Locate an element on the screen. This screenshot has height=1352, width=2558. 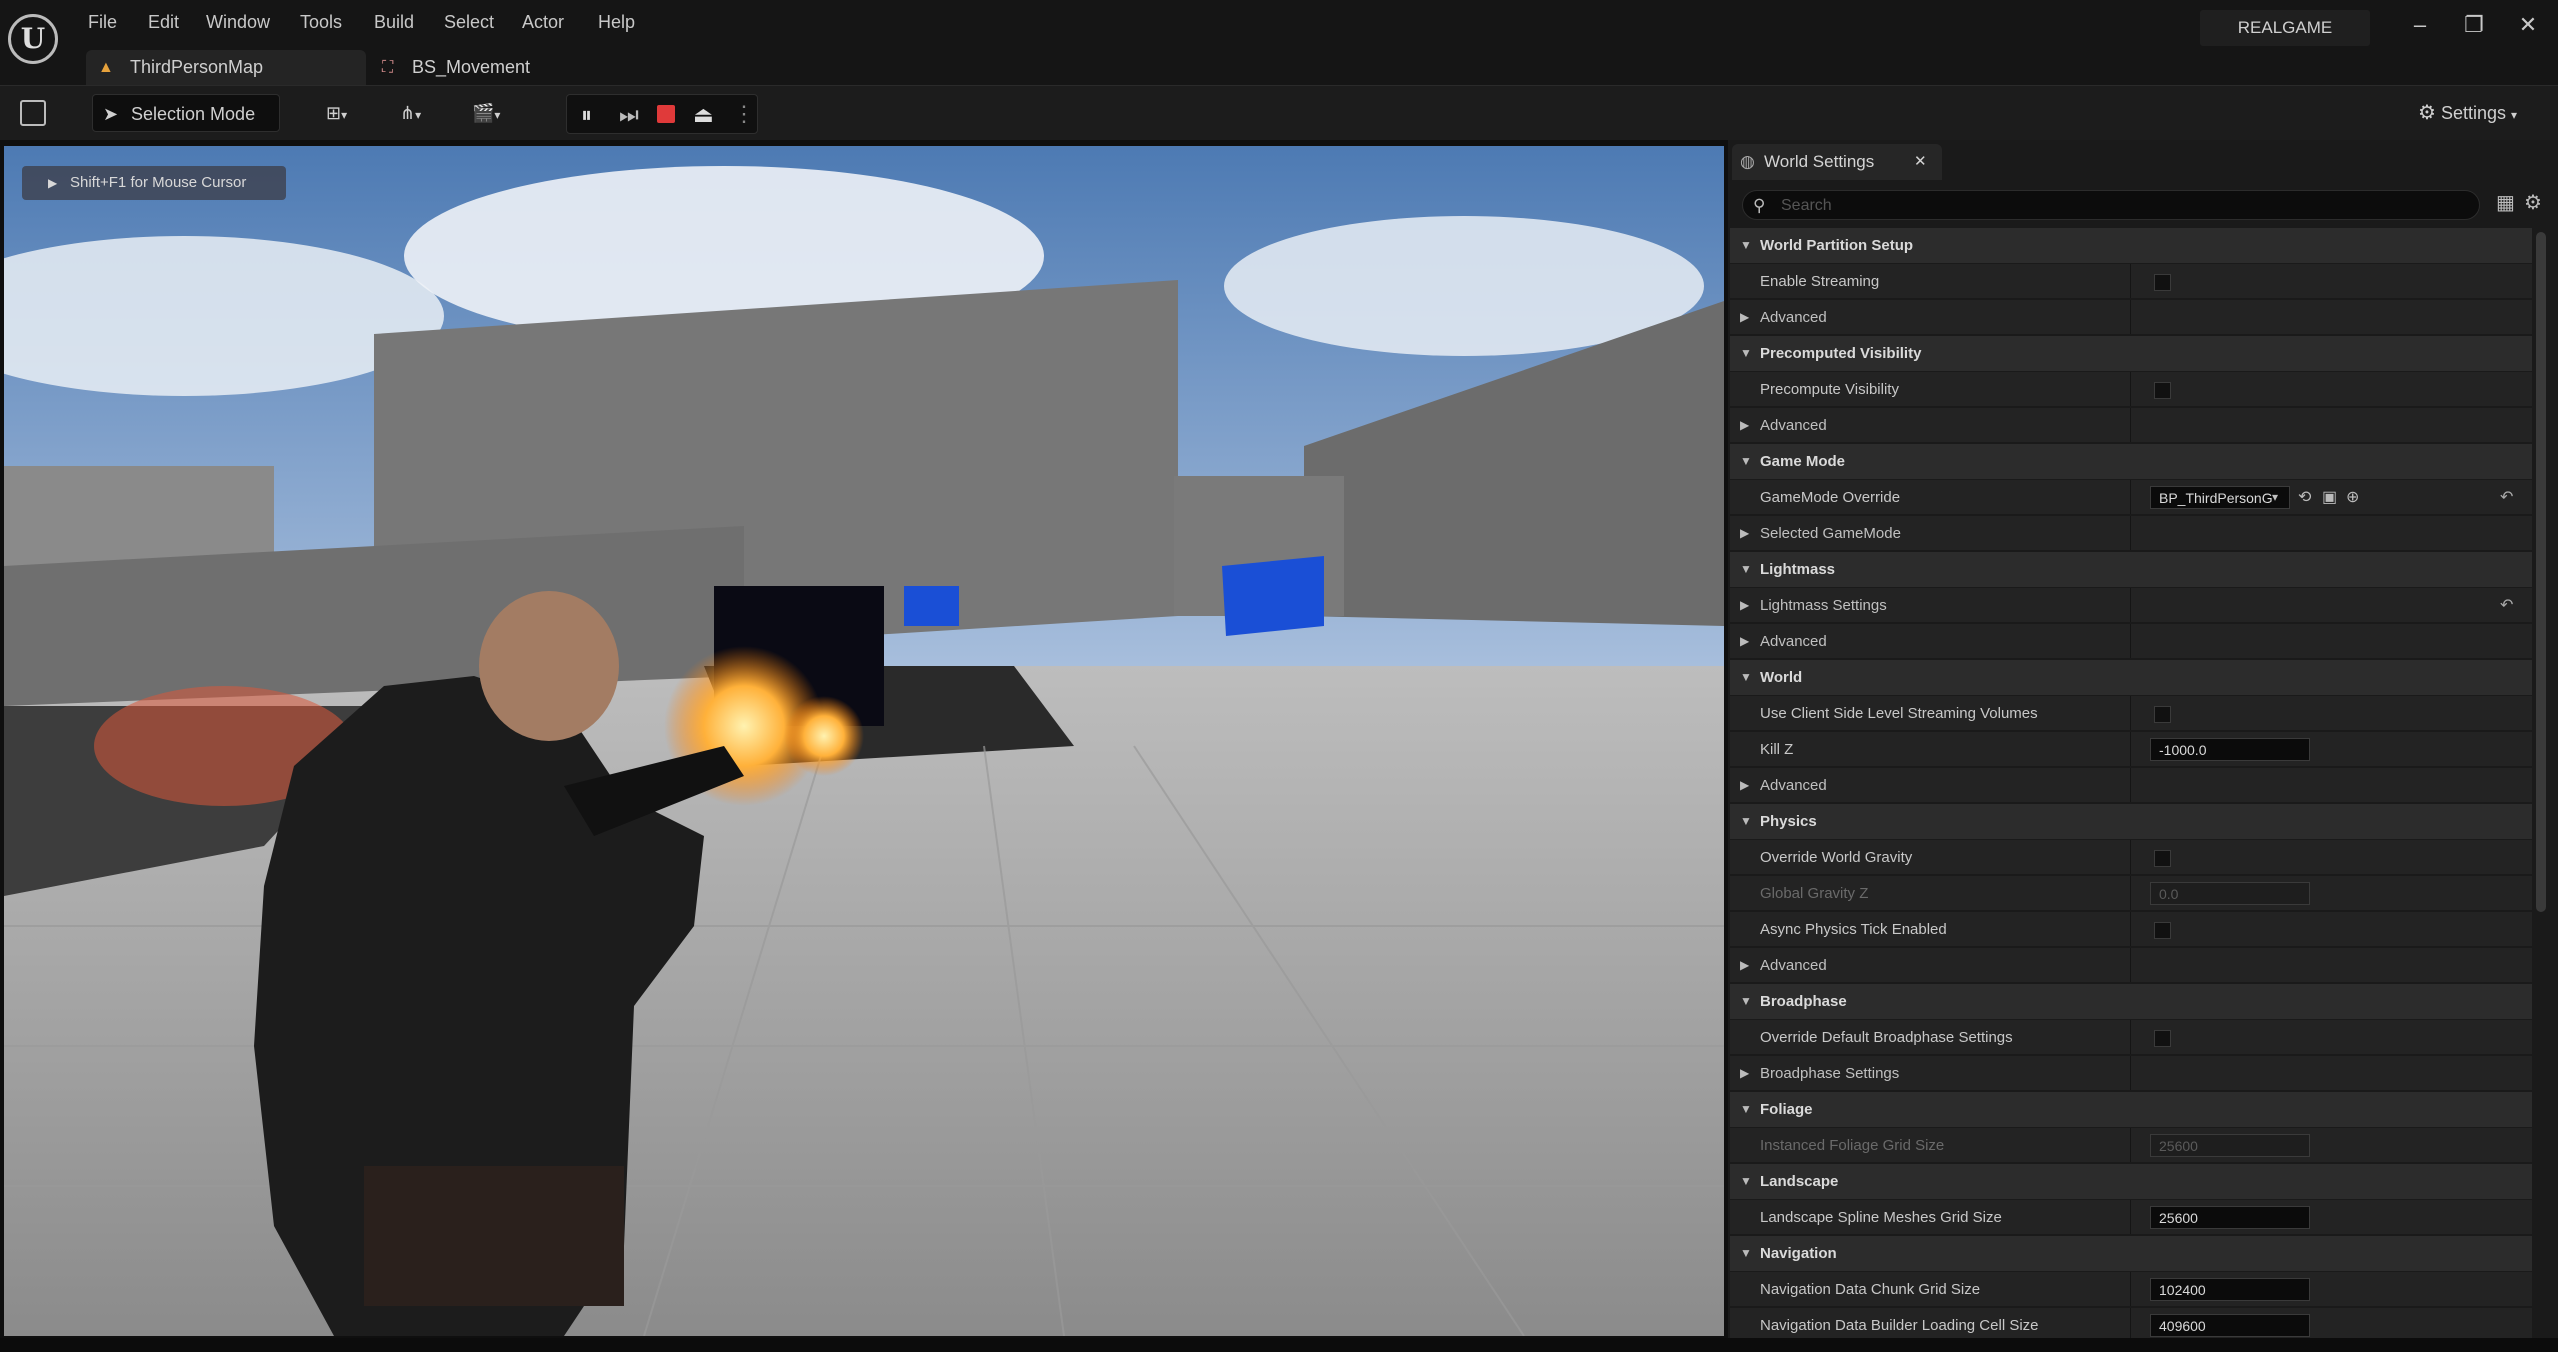
menu-actor: Actor is located at coordinates (543, 22).